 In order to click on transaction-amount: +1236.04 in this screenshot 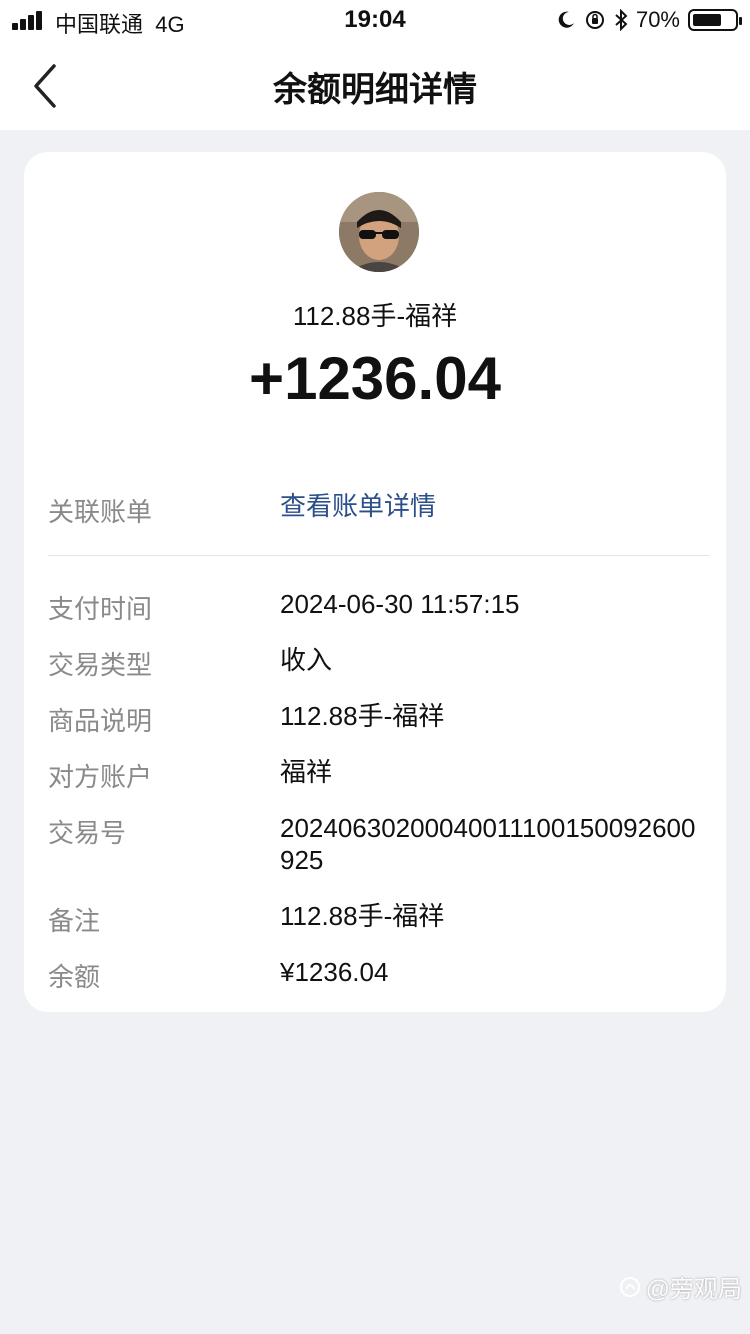, I will do `click(375, 378)`.